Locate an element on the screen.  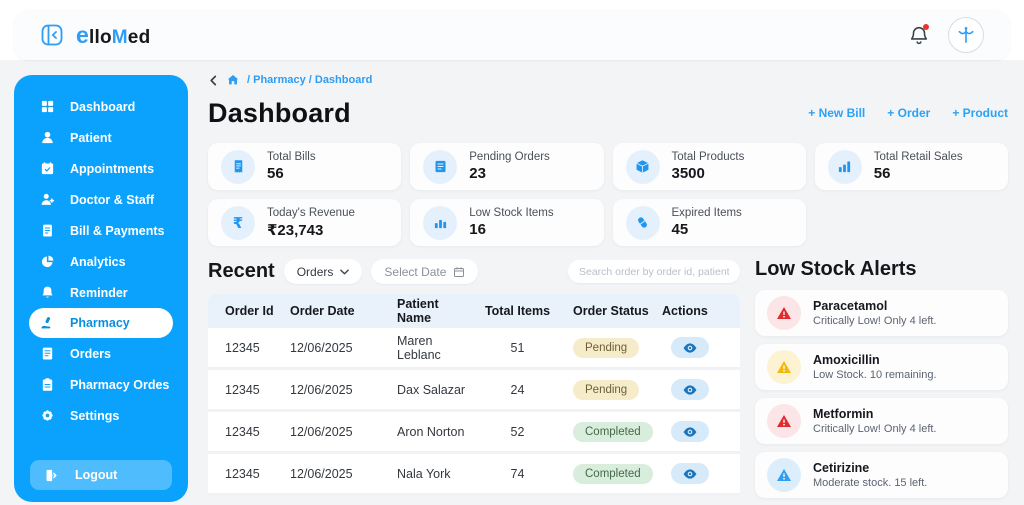
sidebar-item-label: Dashboard is located at coordinates (103, 106).